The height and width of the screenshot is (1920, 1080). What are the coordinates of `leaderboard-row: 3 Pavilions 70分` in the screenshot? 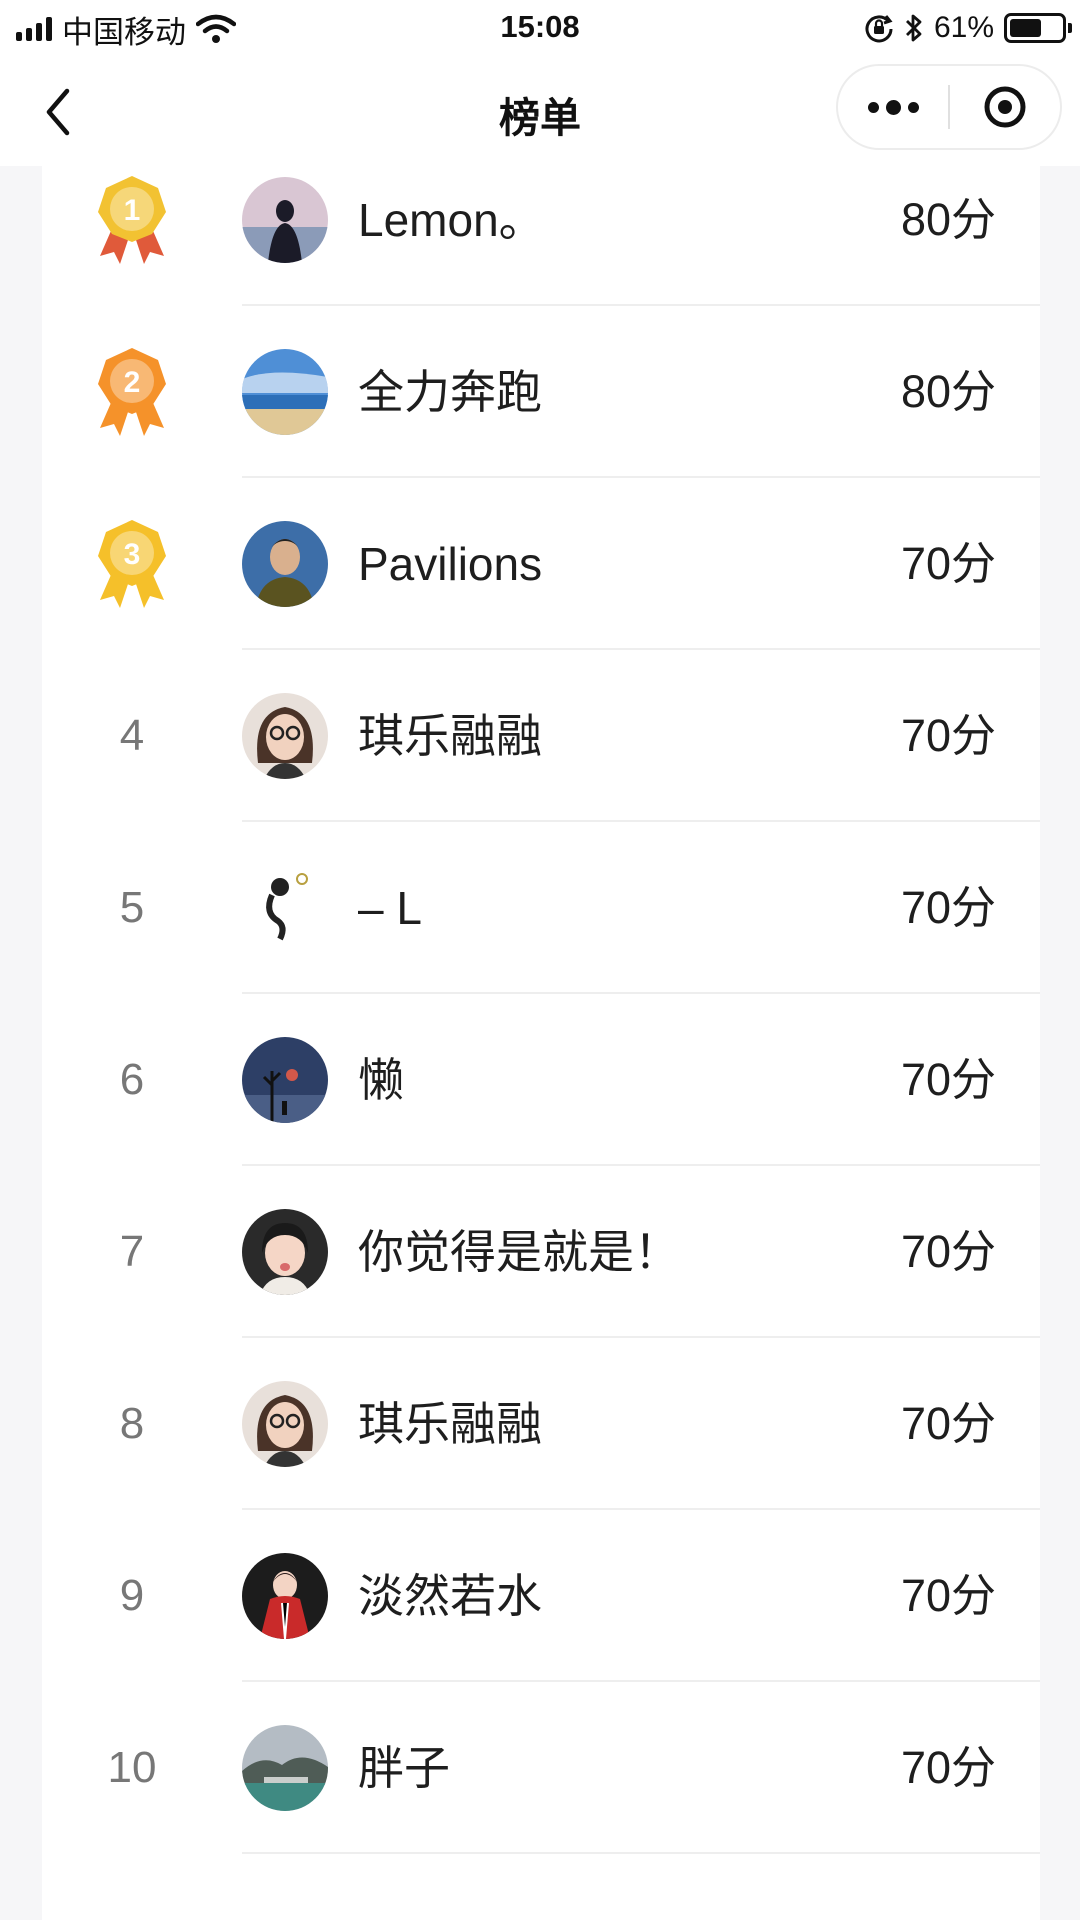 It's located at (541, 564).